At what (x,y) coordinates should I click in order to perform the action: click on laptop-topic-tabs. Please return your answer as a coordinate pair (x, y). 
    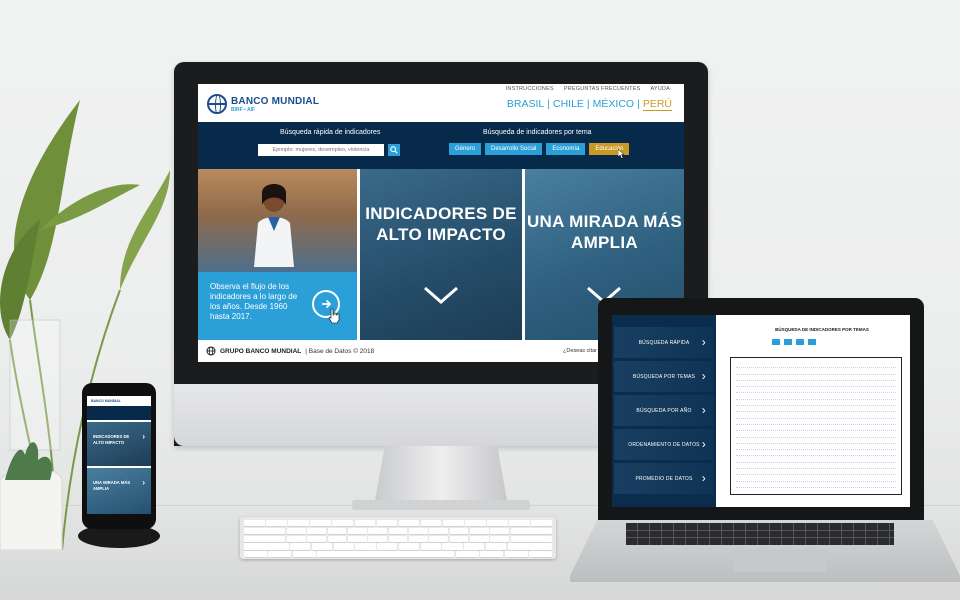
    Looking at the image, I should click on (794, 342).